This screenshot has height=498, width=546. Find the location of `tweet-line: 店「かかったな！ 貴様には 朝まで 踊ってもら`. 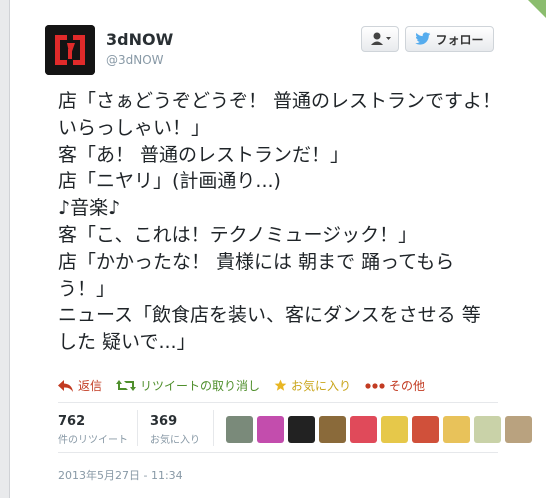

tweet-line: 店「かかったな！ 貴様には 朝まで 踊ってもら is located at coordinates (256, 261).